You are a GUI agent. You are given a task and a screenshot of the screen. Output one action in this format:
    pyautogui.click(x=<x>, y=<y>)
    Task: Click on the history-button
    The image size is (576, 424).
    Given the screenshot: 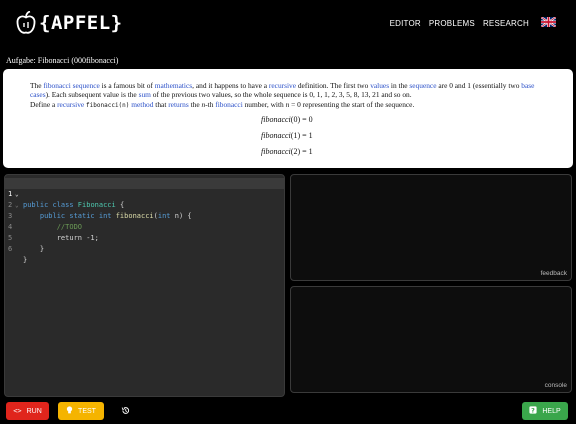 What is the action you would take?
    pyautogui.click(x=125, y=411)
    